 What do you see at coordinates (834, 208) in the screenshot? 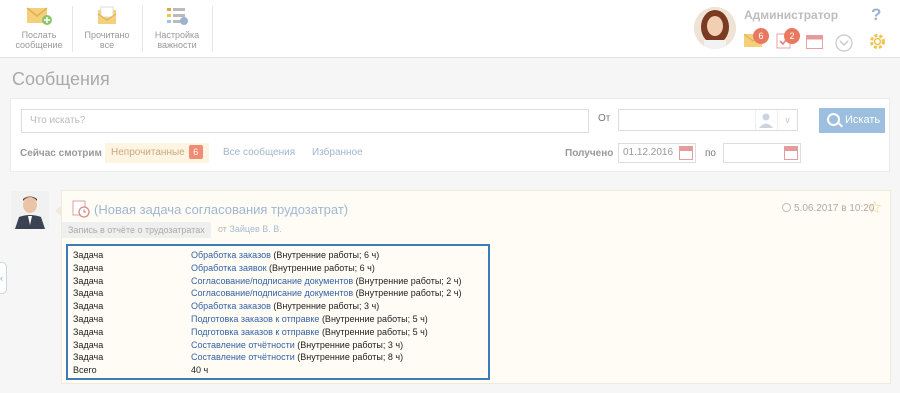
I see `message-date-value: 5.06.2017 в 10:20` at bounding box center [834, 208].